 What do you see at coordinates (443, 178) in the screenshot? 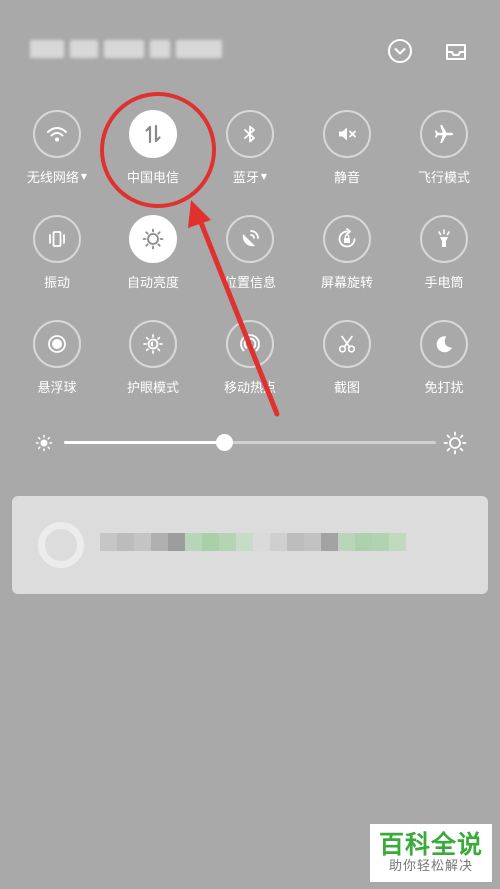
I see `tile-label: 飞行模式` at bounding box center [443, 178].